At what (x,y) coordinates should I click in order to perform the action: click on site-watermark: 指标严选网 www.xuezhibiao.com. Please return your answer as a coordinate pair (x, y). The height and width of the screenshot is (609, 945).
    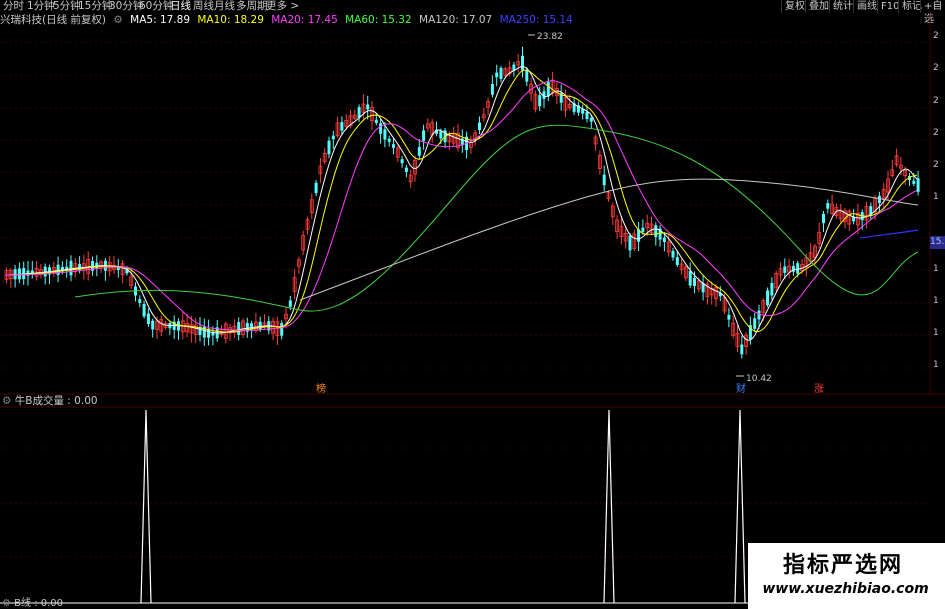
    Looking at the image, I should click on (846, 576).